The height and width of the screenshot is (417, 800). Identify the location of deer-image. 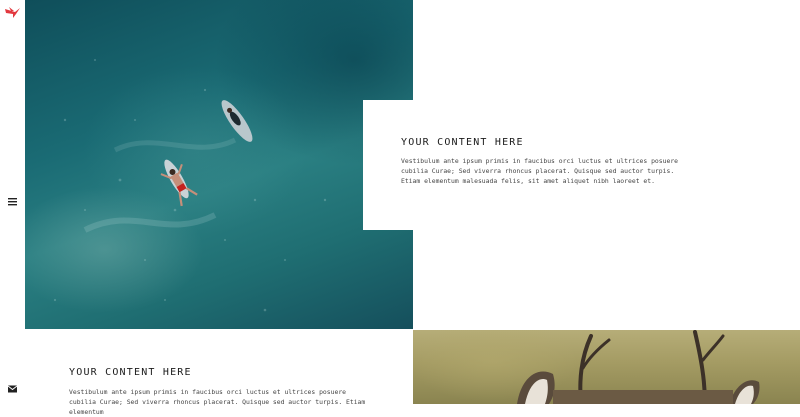
(606, 367).